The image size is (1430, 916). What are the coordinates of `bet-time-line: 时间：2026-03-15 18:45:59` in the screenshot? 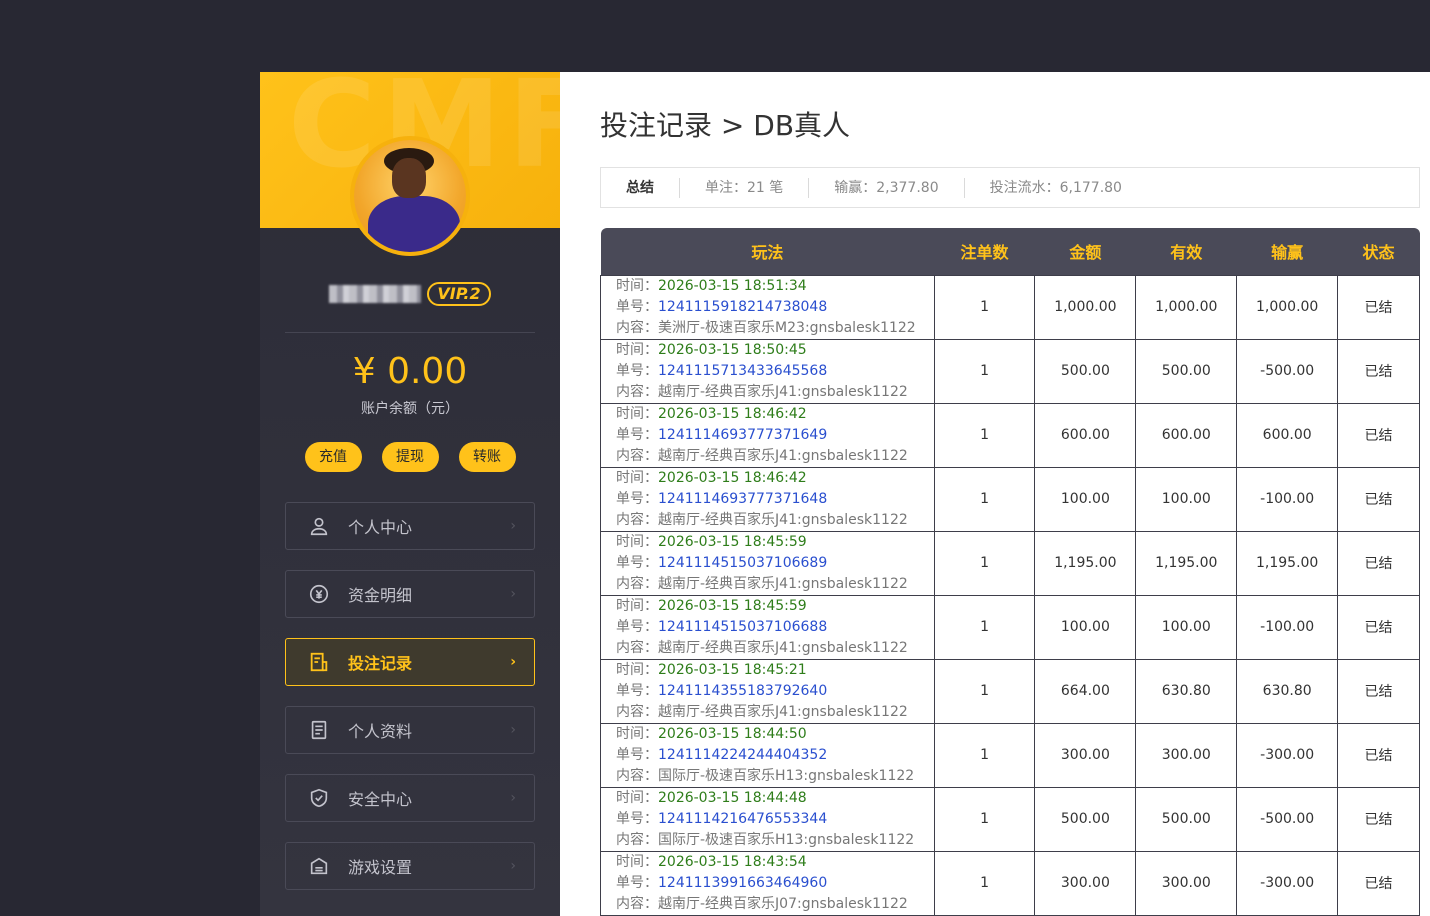 It's located at (767, 542).